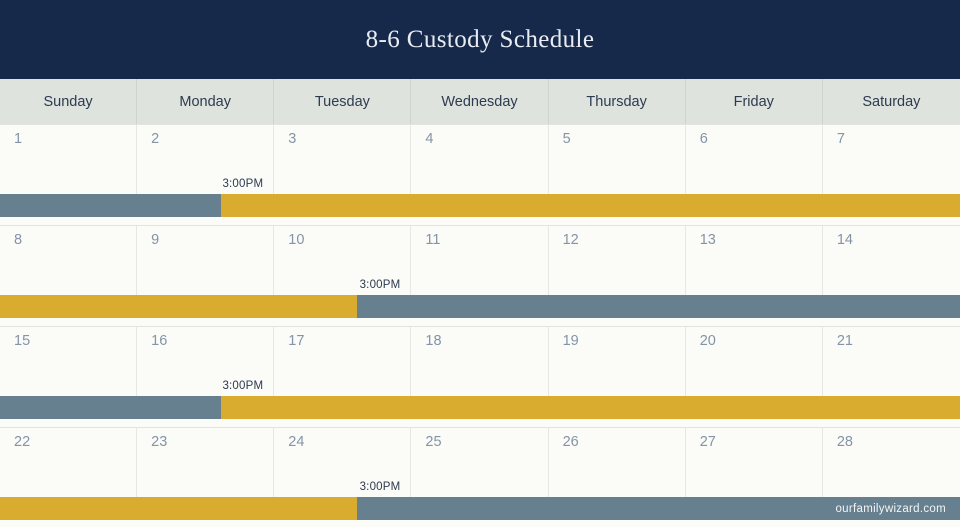 This screenshot has height=527, width=960. What do you see at coordinates (570, 341) in the screenshot?
I see `day-number: 19` at bounding box center [570, 341].